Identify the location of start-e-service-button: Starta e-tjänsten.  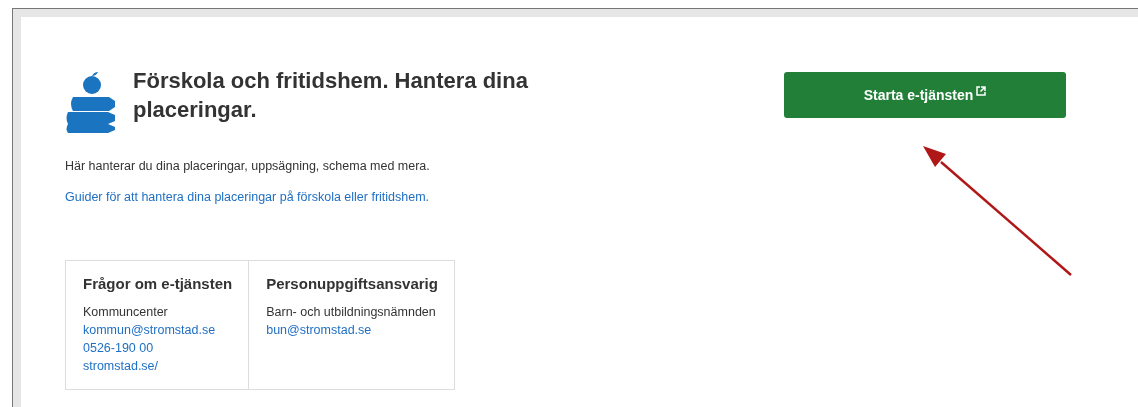
(925, 95).